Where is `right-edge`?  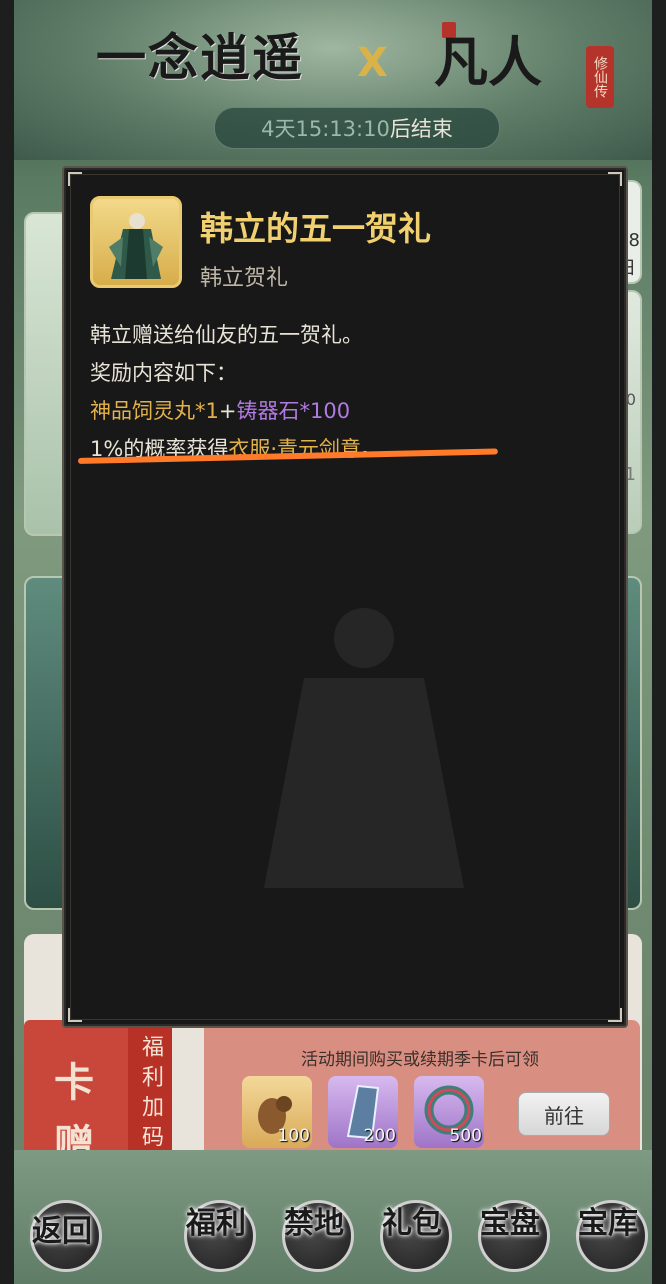
right-edge is located at coordinates (659, 642).